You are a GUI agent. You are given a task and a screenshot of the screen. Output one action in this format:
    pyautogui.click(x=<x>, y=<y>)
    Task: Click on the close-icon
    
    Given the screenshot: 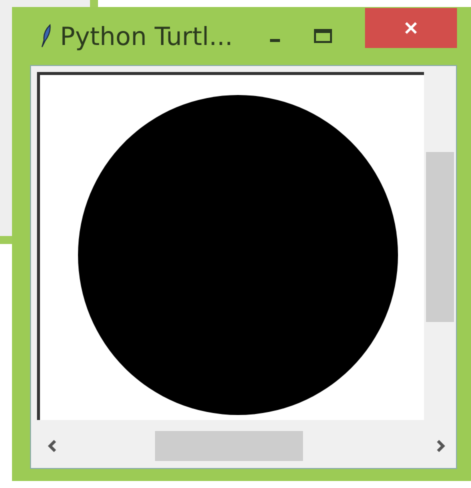 What is the action you would take?
    pyautogui.click(x=411, y=28)
    